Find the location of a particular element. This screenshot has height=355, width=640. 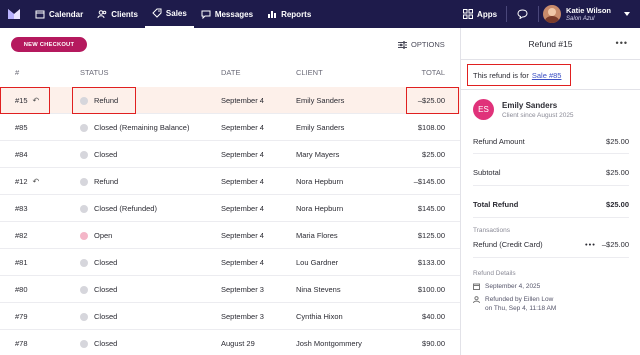

table-row: #78 Closed August 29 Josh Montgommery $90.00 is located at coordinates (230, 342).